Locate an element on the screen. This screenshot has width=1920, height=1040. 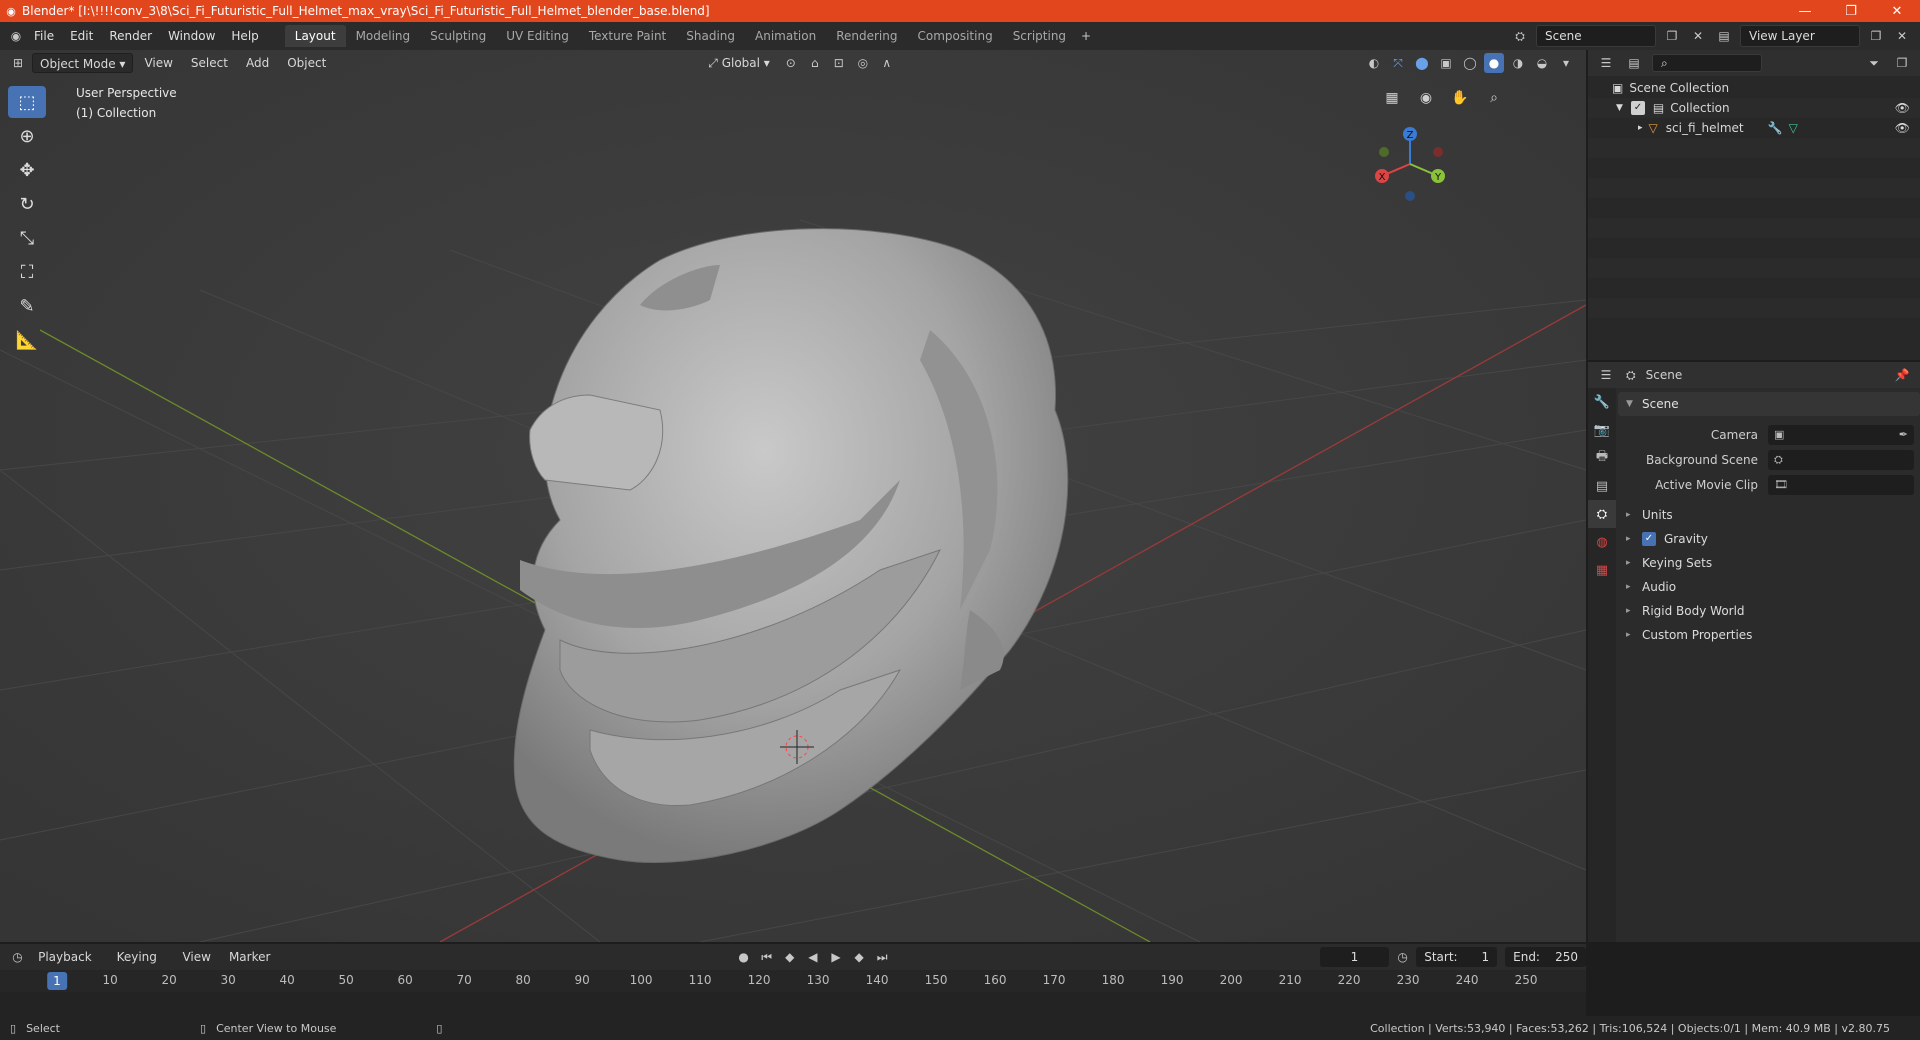
grid-view-icon: ▦ is located at coordinates (1392, 98).